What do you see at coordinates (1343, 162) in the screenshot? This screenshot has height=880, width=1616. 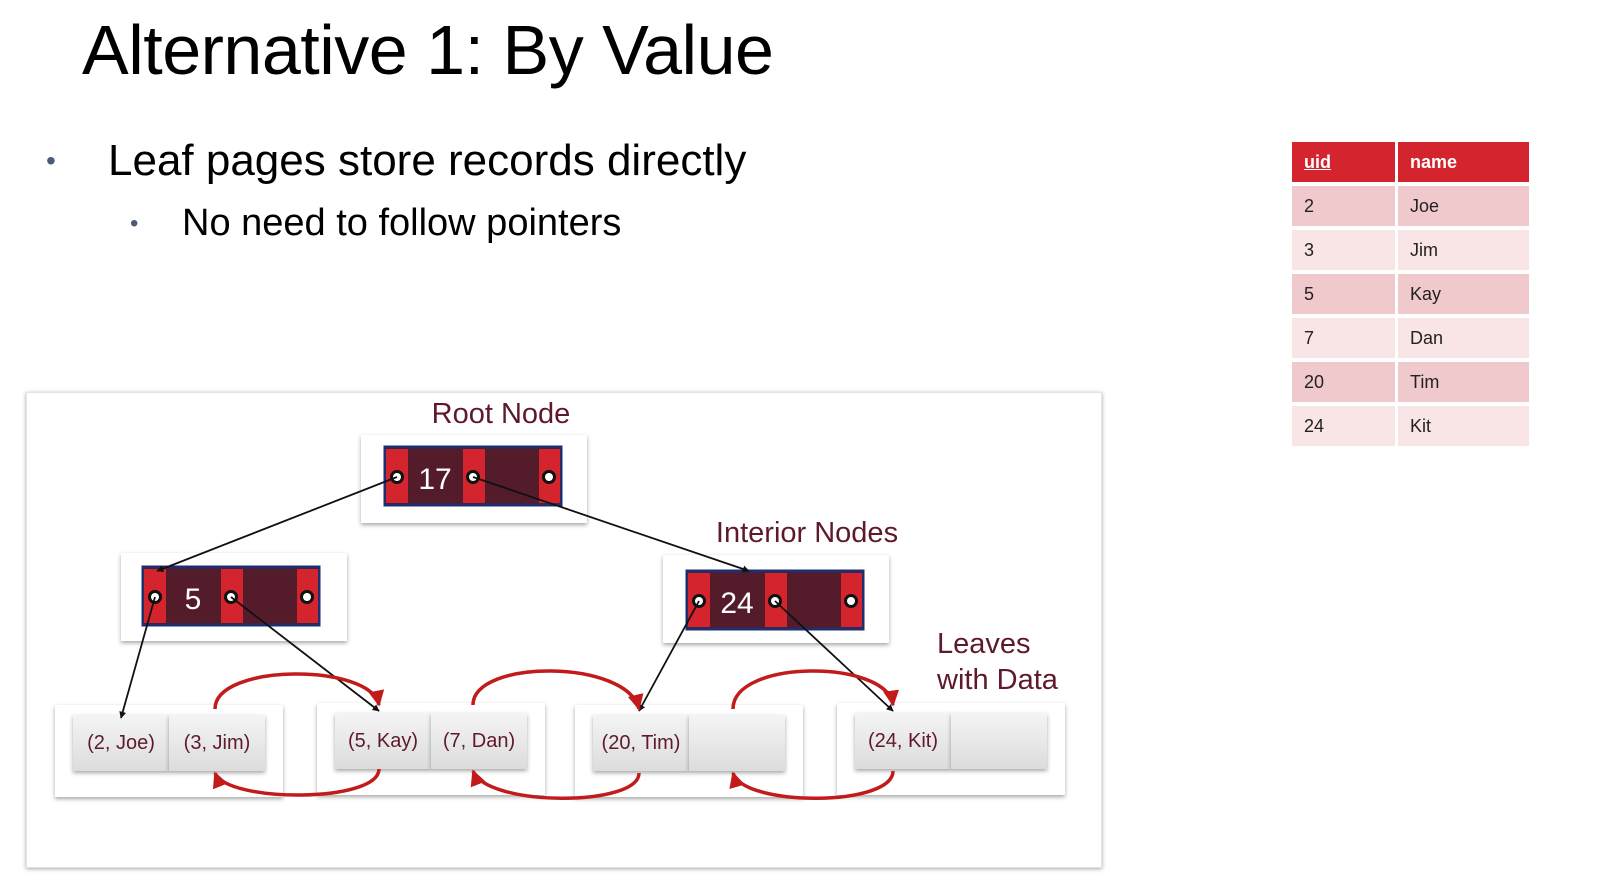 I see `column-header-uid: uid` at bounding box center [1343, 162].